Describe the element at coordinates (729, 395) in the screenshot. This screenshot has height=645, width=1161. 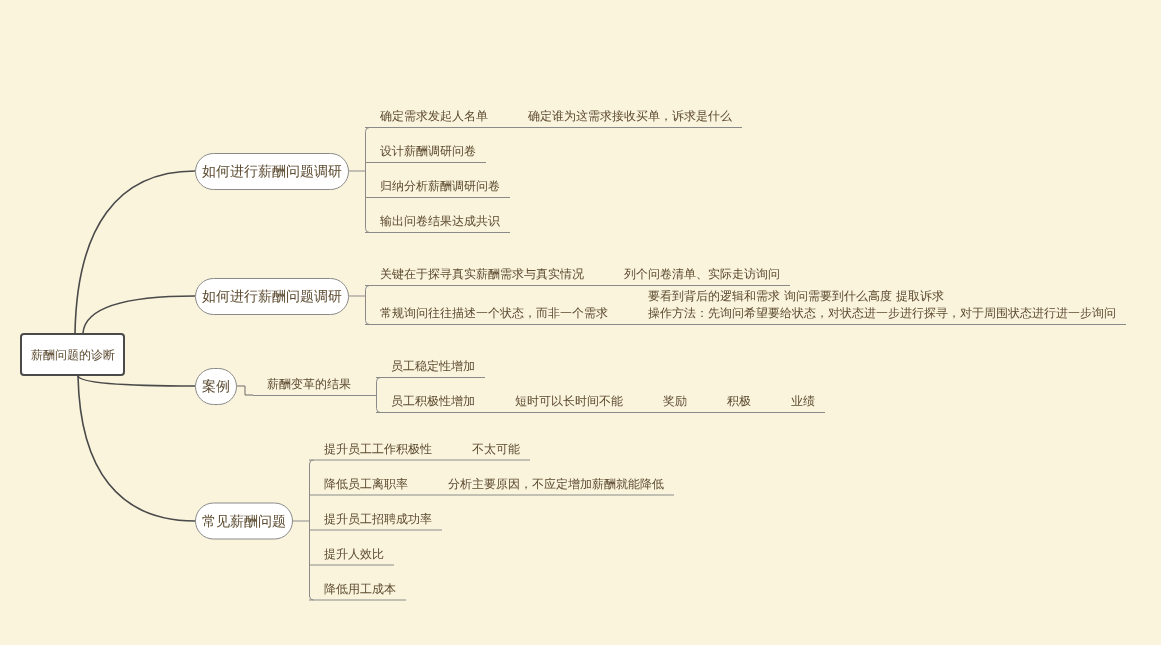
I see `subtopic: 积极` at that location.